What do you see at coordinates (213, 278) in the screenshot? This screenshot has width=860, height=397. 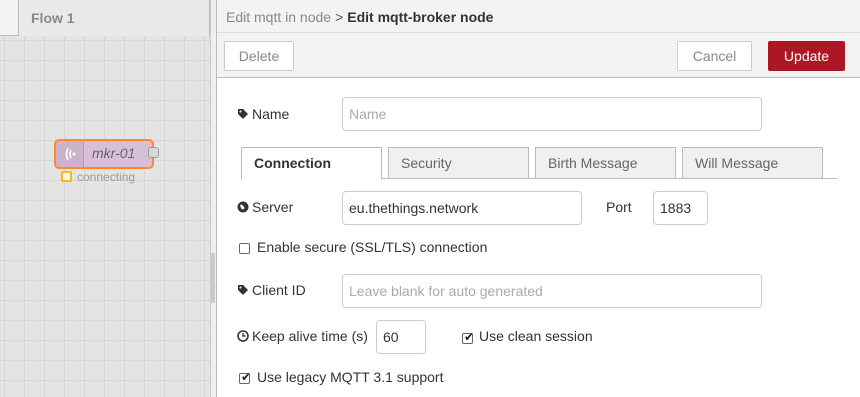 I see `splitter-handle` at bounding box center [213, 278].